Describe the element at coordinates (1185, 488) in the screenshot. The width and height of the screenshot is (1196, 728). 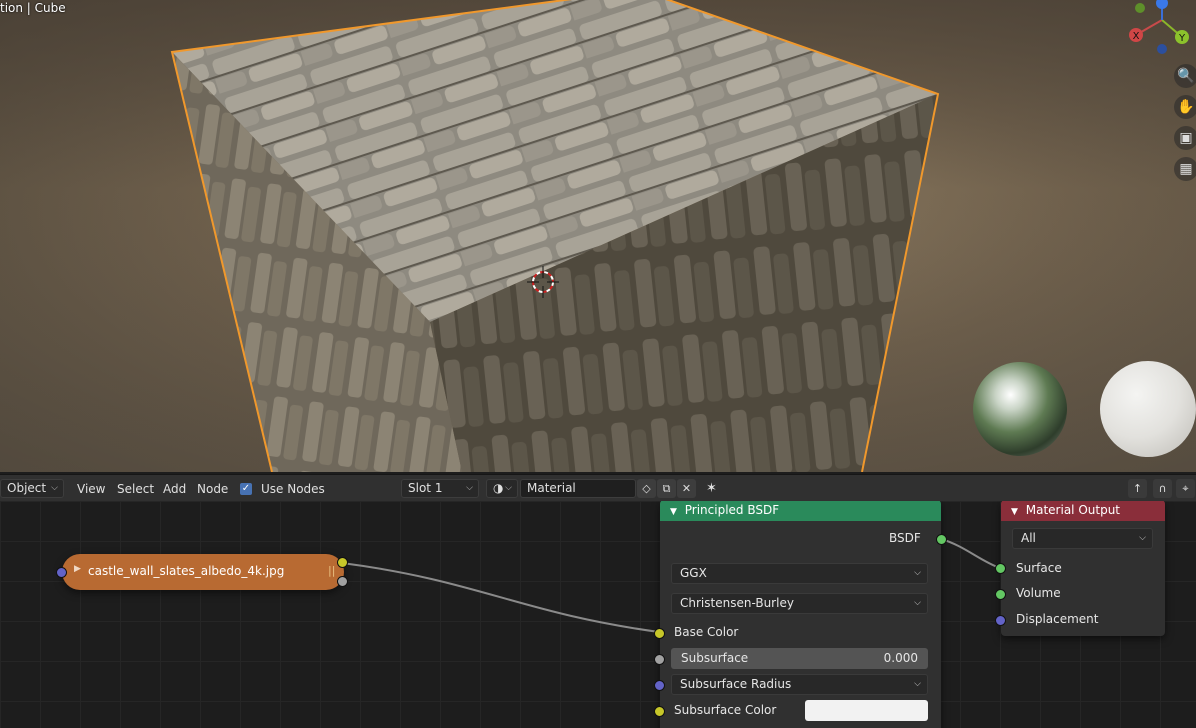
I see `snap-options-icon: ⌖` at that location.